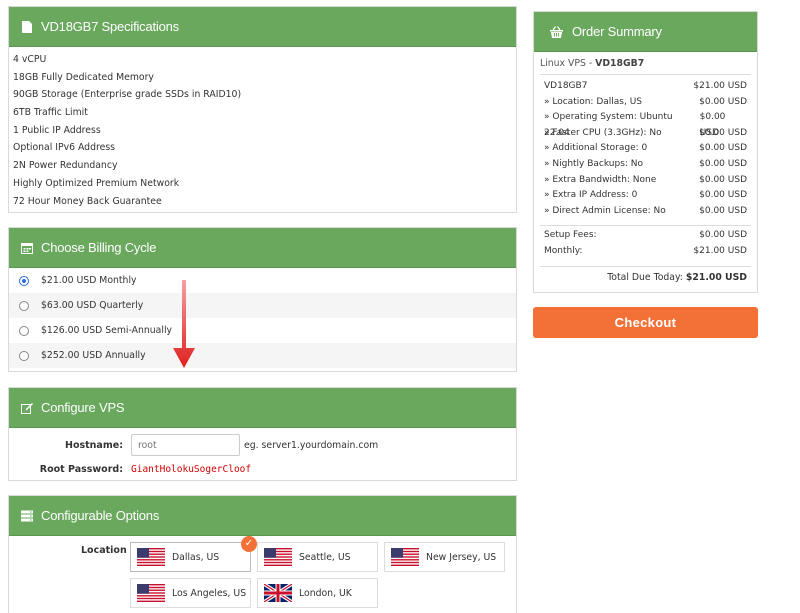 This screenshot has height=613, width=800. What do you see at coordinates (620, 63) in the screenshot?
I see `product-name: VD18GB7` at bounding box center [620, 63].